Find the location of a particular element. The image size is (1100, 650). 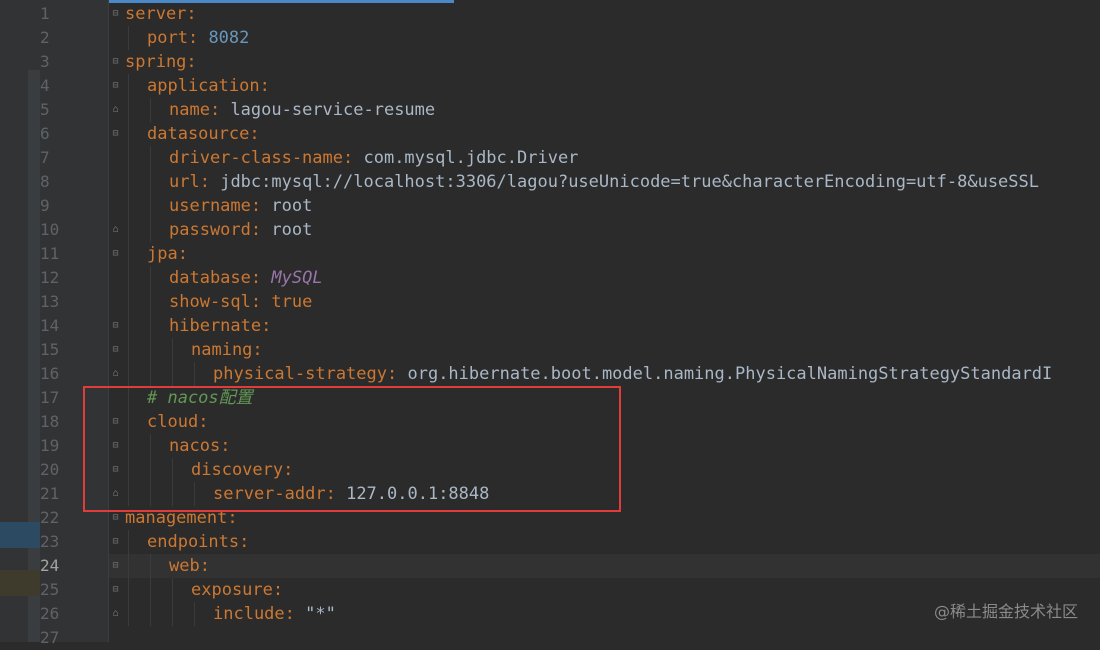

selected-file-marker is located at coordinates (20, 535).